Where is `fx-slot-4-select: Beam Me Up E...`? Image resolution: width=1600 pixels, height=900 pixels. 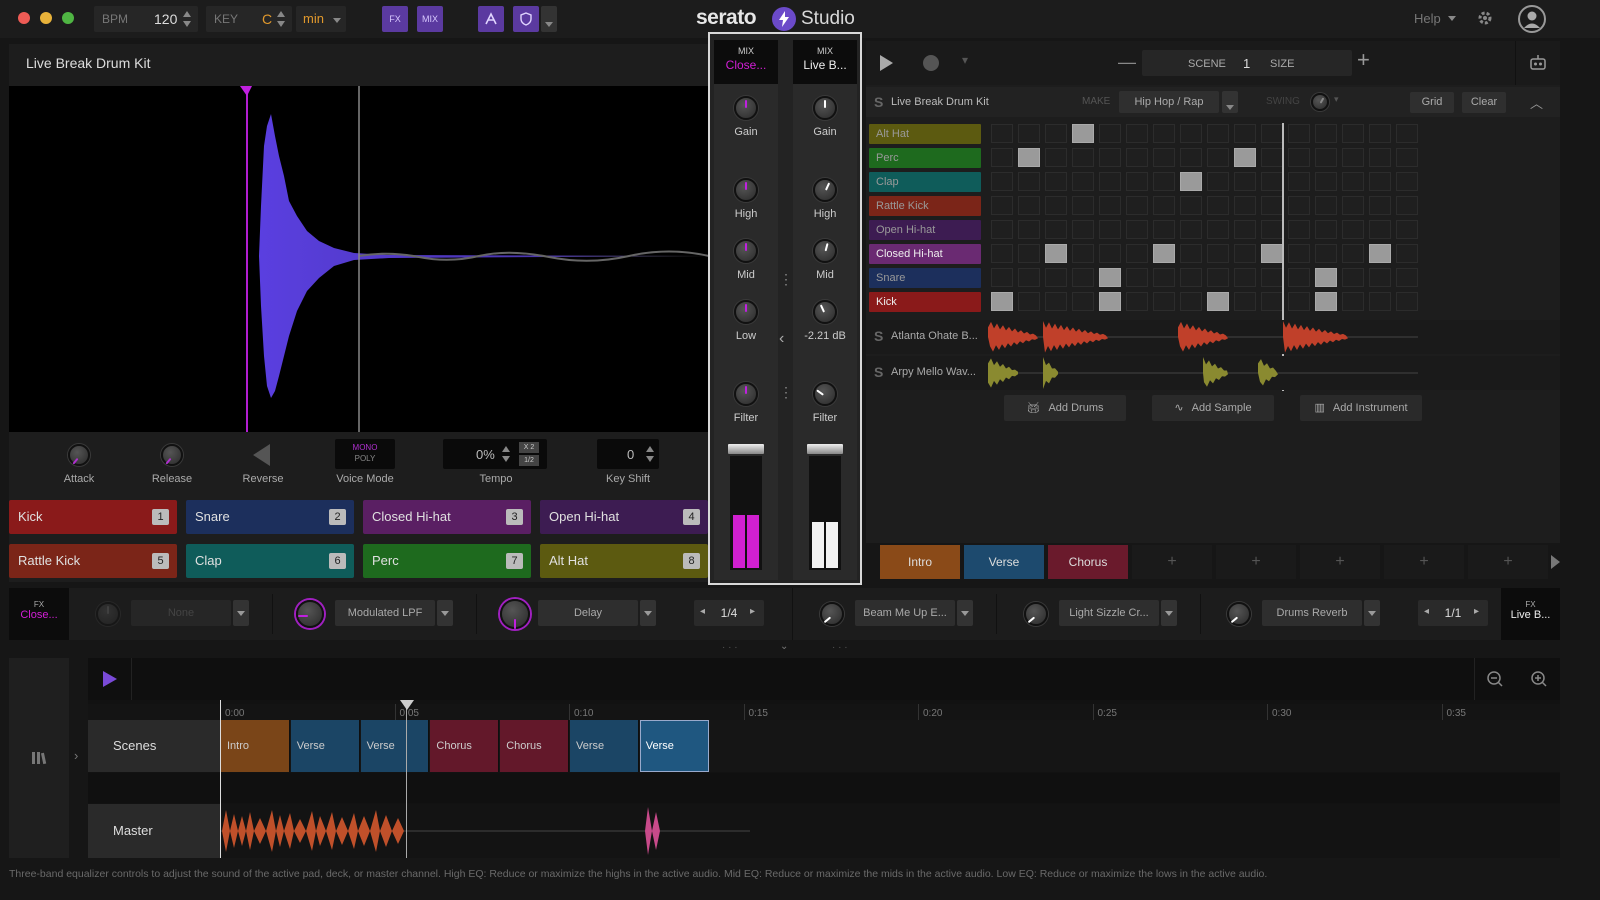 fx-slot-4-select: Beam Me Up E... is located at coordinates (905, 613).